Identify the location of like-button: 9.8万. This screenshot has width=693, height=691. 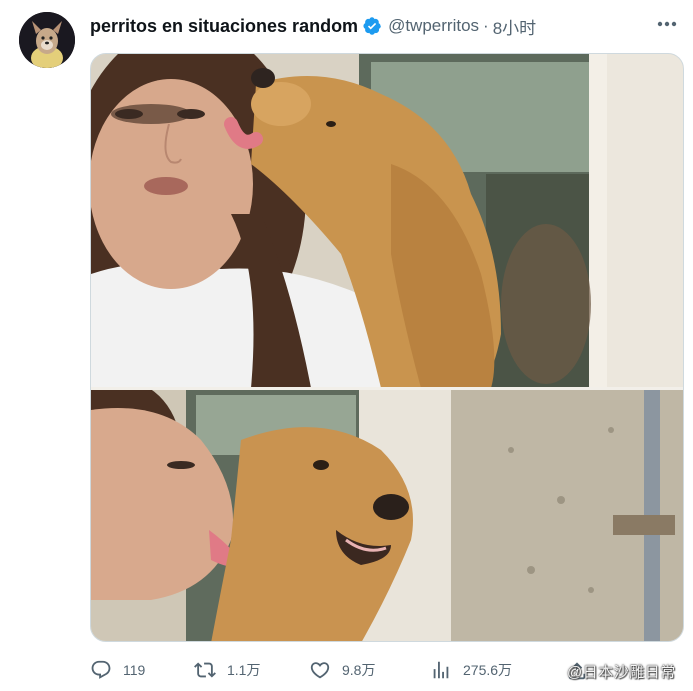
(342, 670).